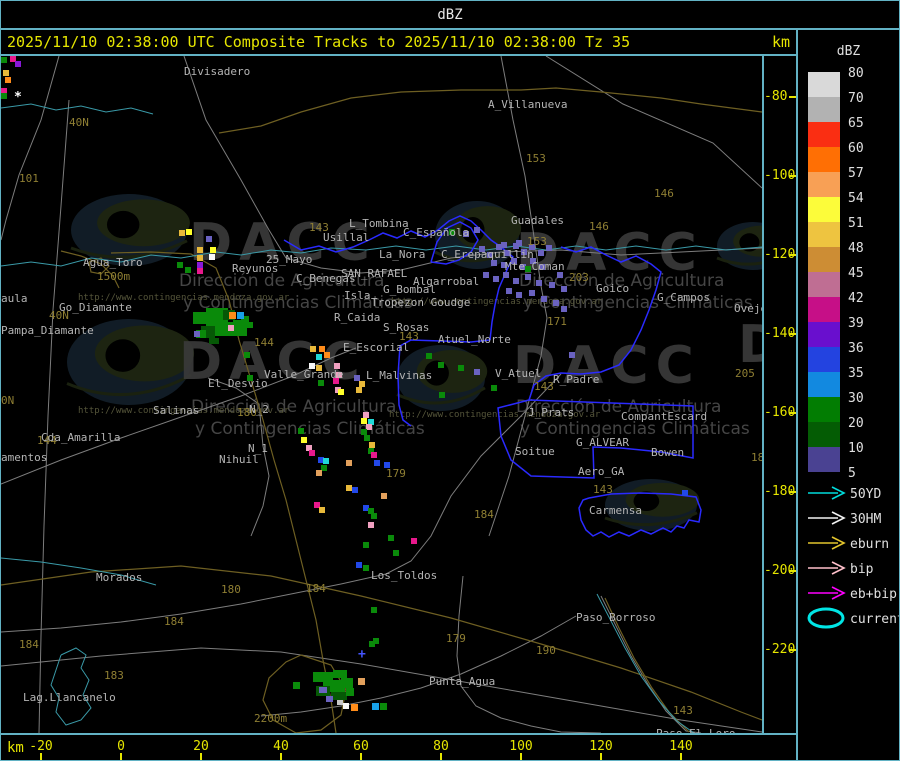 Image resolution: width=900 pixels, height=761 pixels. Describe the element at coordinates (420, 302) in the screenshot. I see `city-label: Tropezon Goudge` at that location.